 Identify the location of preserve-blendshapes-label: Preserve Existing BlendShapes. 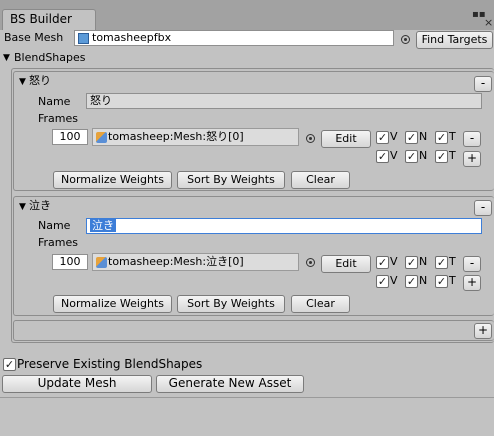
(110, 364).